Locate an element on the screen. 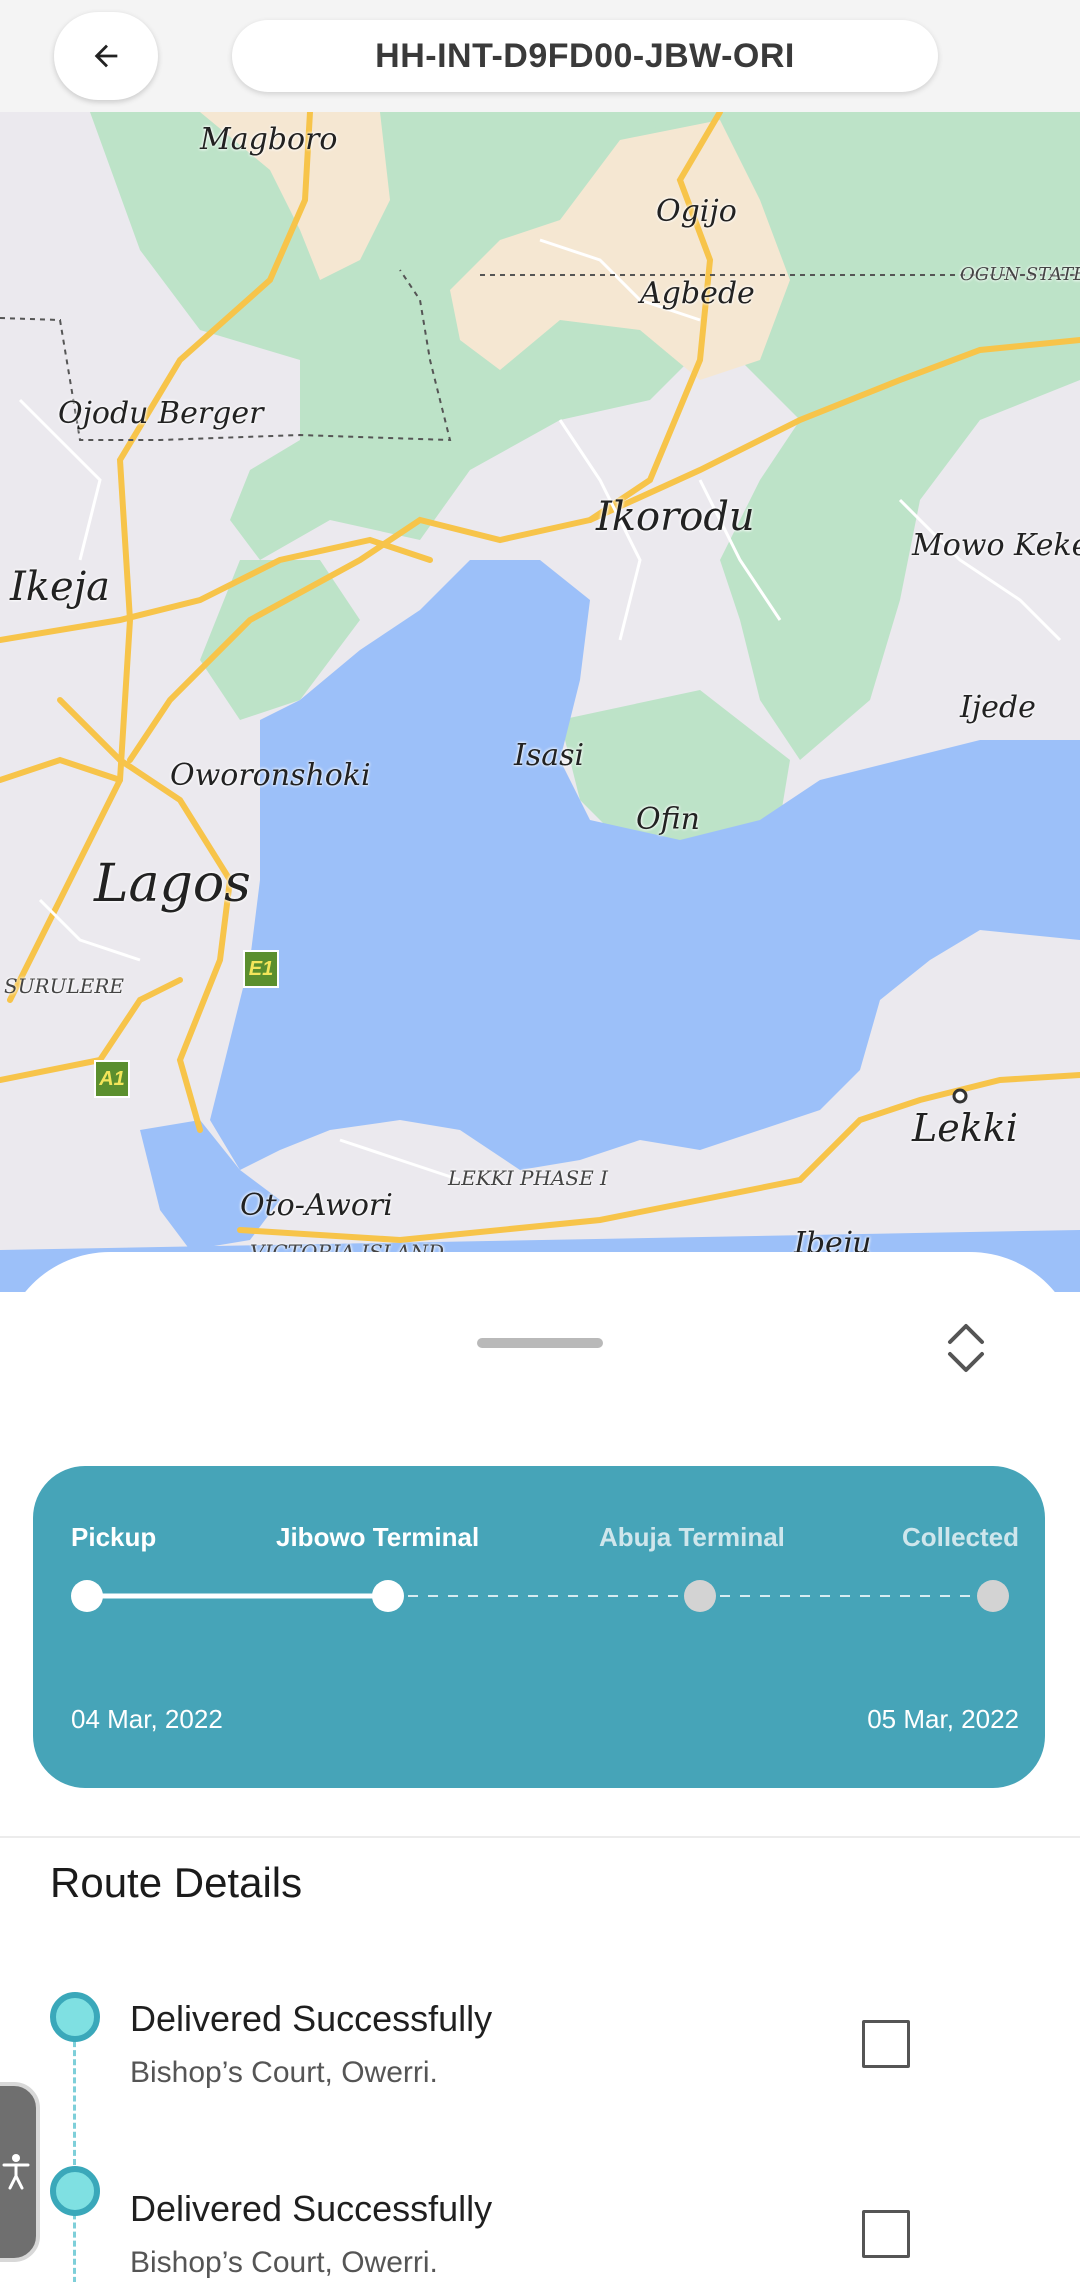 The width and height of the screenshot is (1080, 2282). route-details-title: Route Details is located at coordinates (176, 1882).